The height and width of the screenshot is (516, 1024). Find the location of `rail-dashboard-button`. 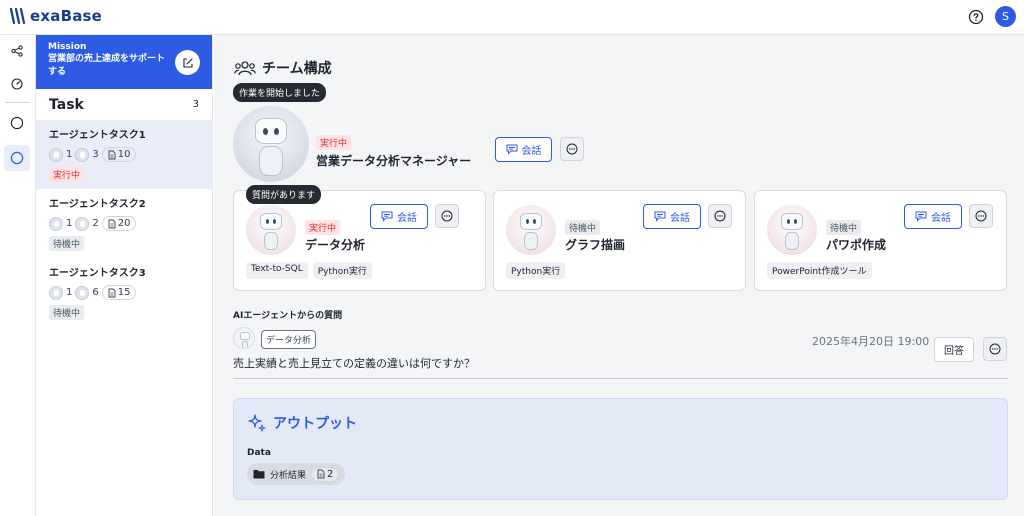

rail-dashboard-button is located at coordinates (17, 84).